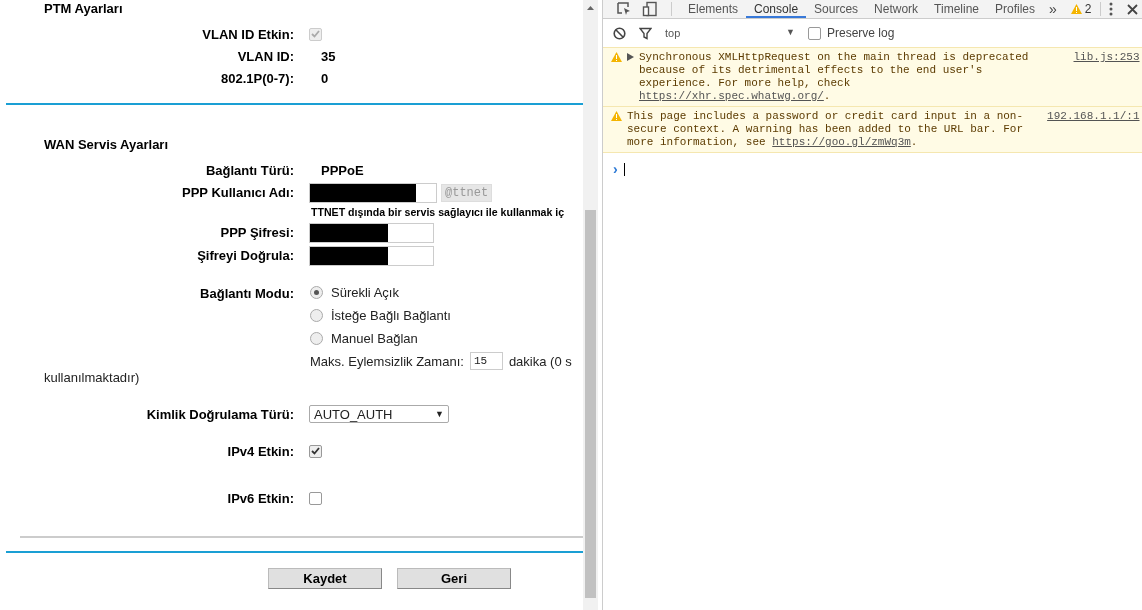 This screenshot has height=610, width=1142. What do you see at coordinates (776, 9) in the screenshot?
I see `devtools-tab: Console` at bounding box center [776, 9].